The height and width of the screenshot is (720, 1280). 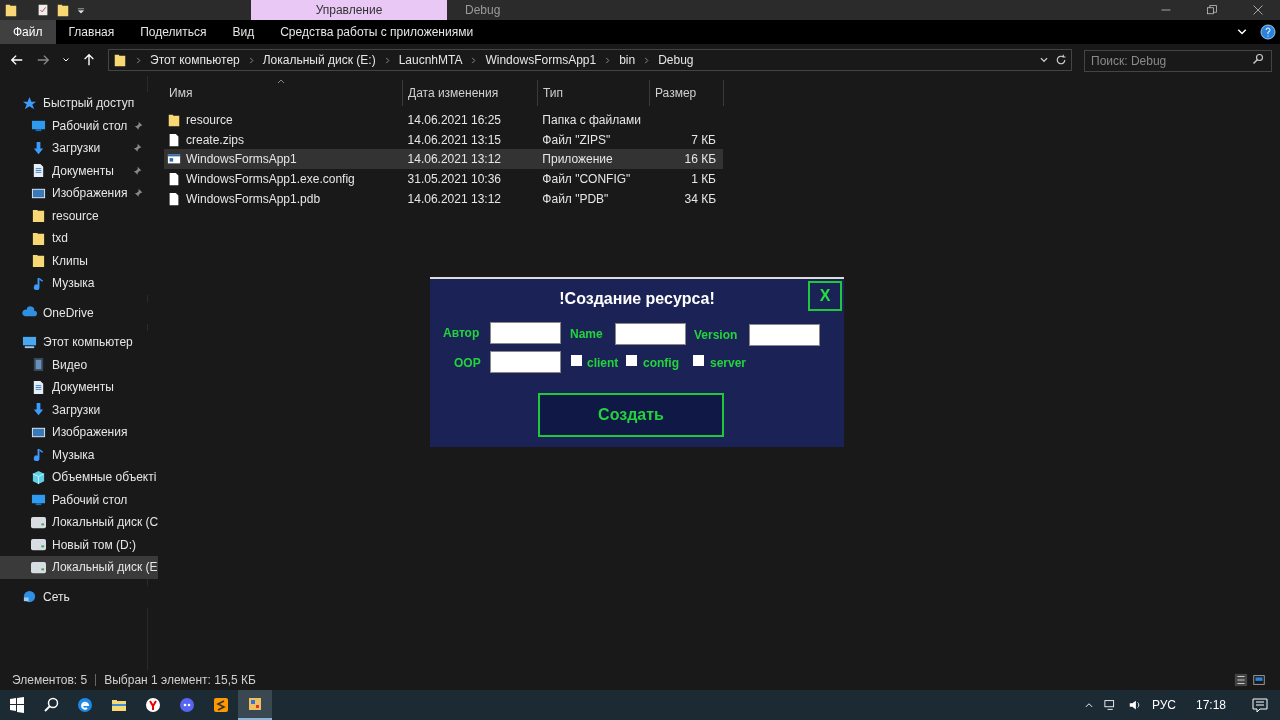 What do you see at coordinates (541, 60) in the screenshot?
I see `breadcrumb-item: WindowsFormsApp1` at bounding box center [541, 60].